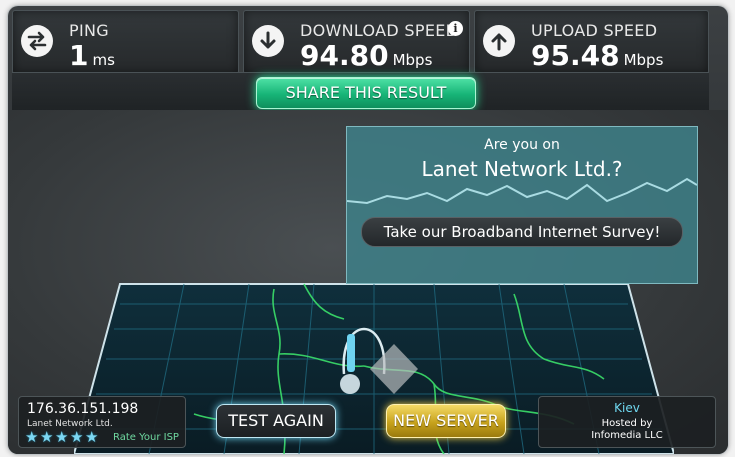 The image size is (735, 457). I want to click on ping-number: 1, so click(79, 55).